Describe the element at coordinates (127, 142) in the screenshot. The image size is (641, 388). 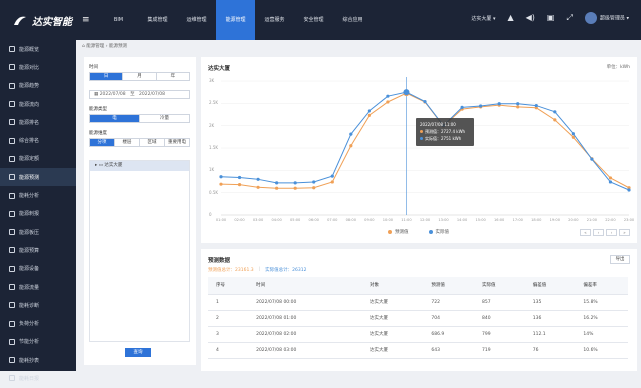
I see `dimension-floor: 楼层` at that location.